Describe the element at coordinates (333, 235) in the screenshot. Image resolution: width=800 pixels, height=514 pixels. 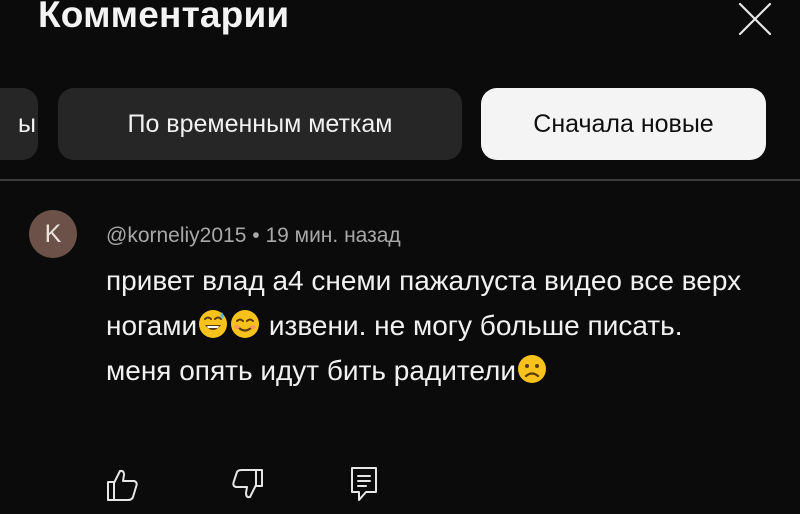
I see `comment-time: 19 мин. назад` at that location.